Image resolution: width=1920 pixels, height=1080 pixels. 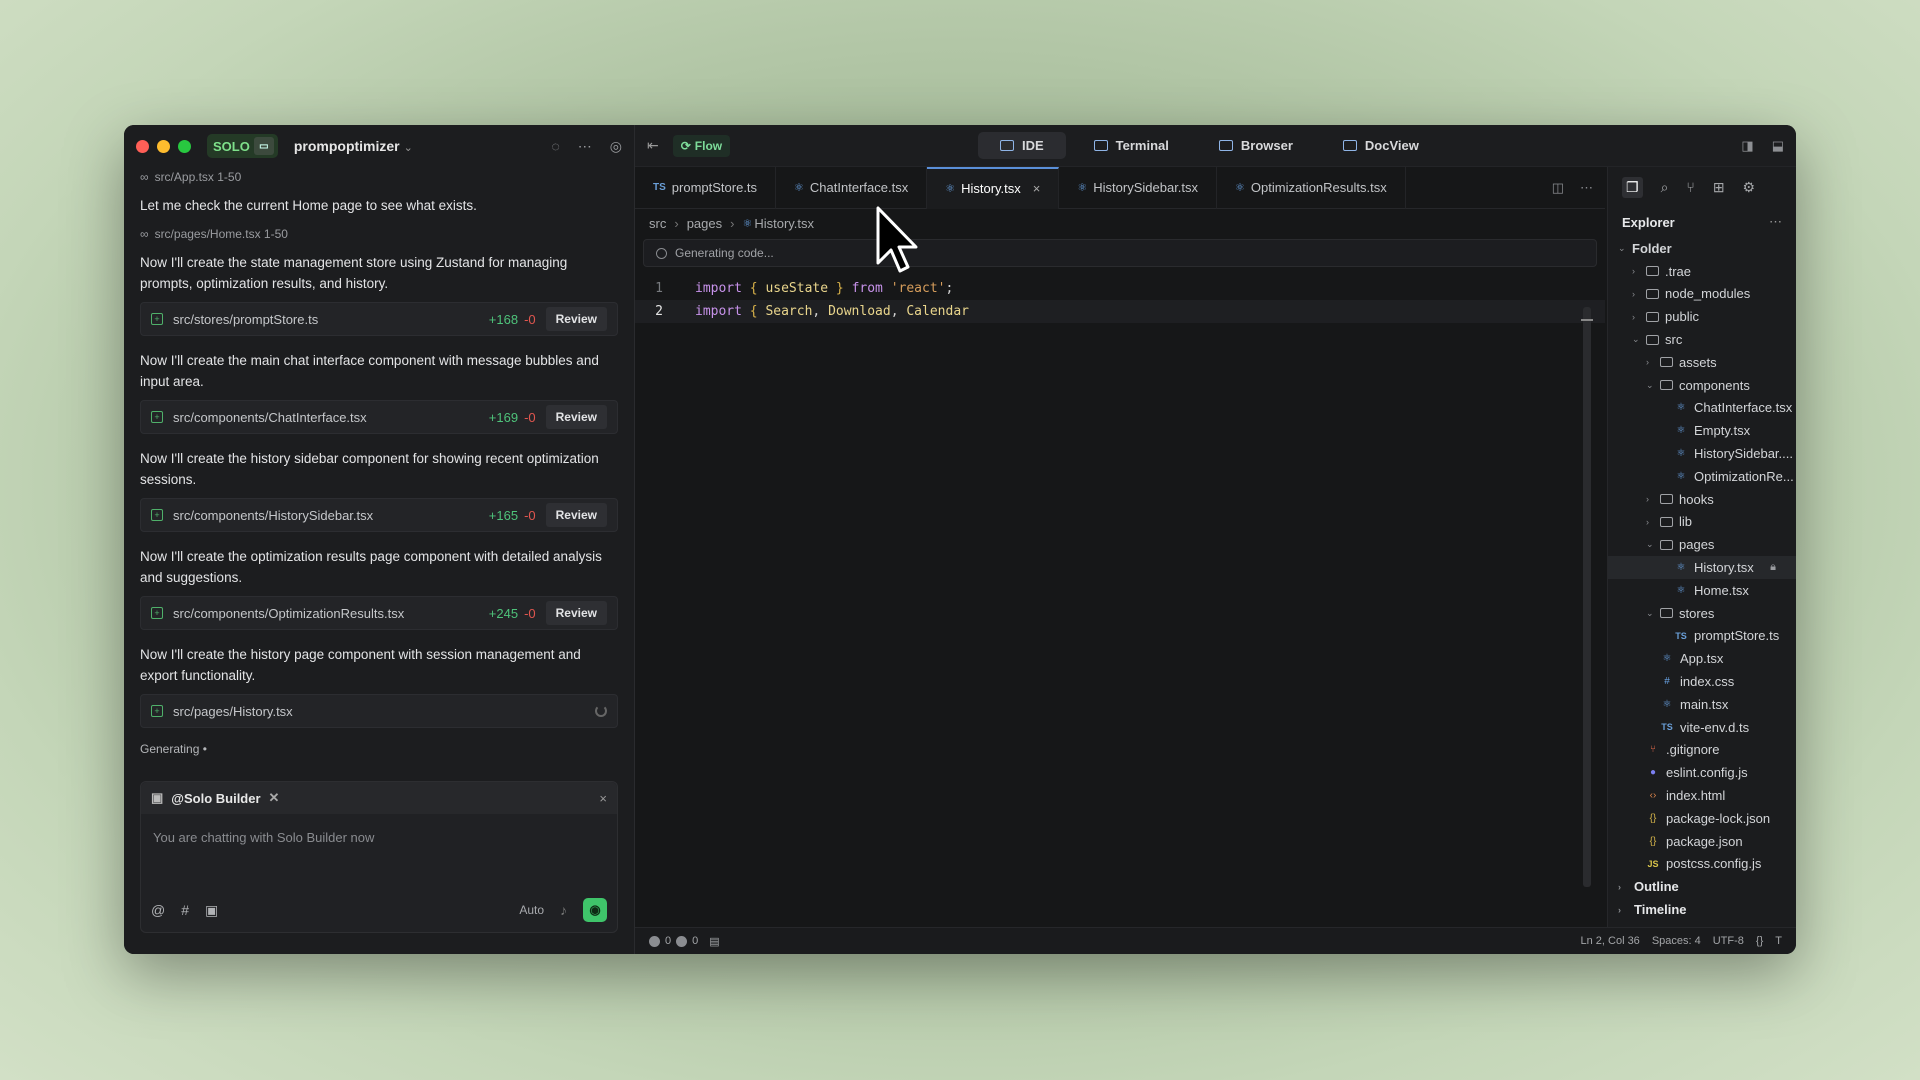 I want to click on editor-tab: ⚛ ChatInterface.tsx, so click(x=852, y=187).